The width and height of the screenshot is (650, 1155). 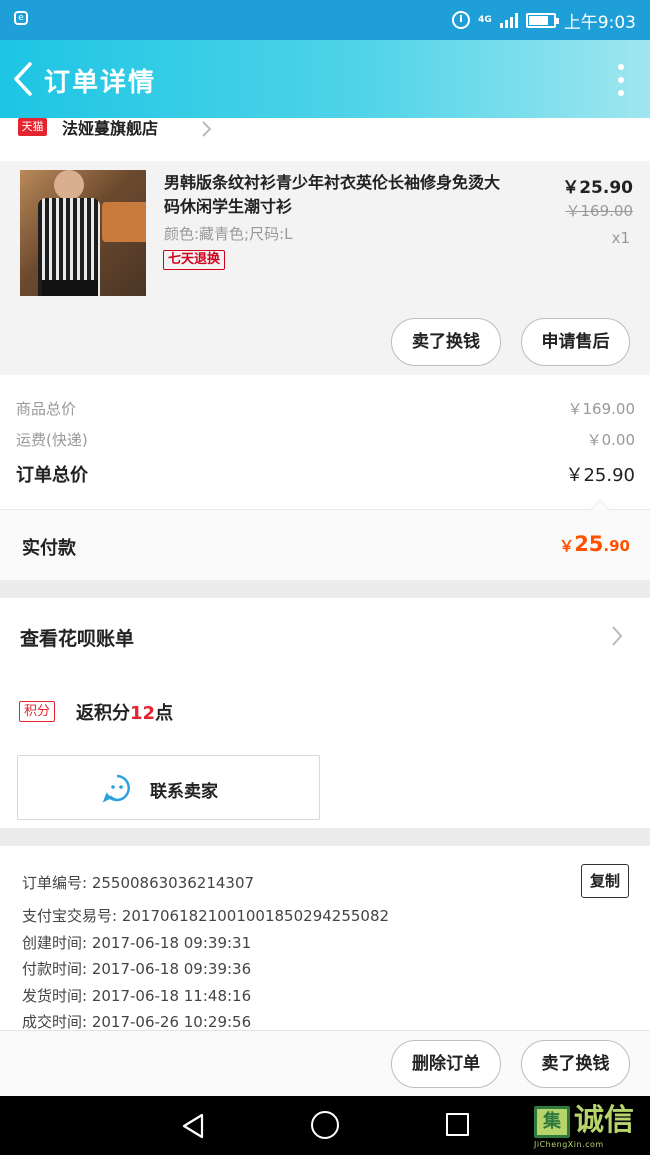 I want to click on paid-amount-row: 实付款 ￥25.90, so click(x=325, y=545).